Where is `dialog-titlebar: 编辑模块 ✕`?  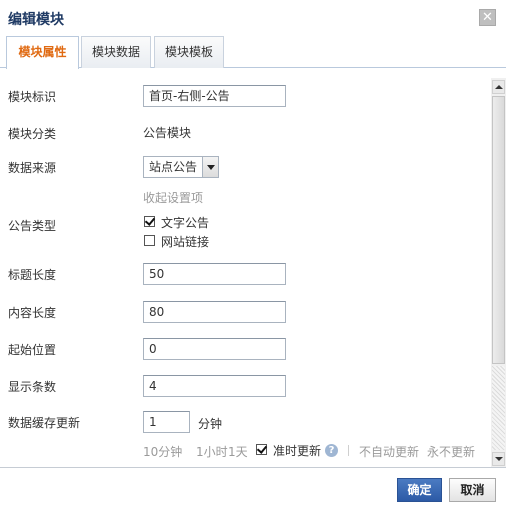
dialog-titlebar: 编辑模块 ✕ is located at coordinates (253, 18).